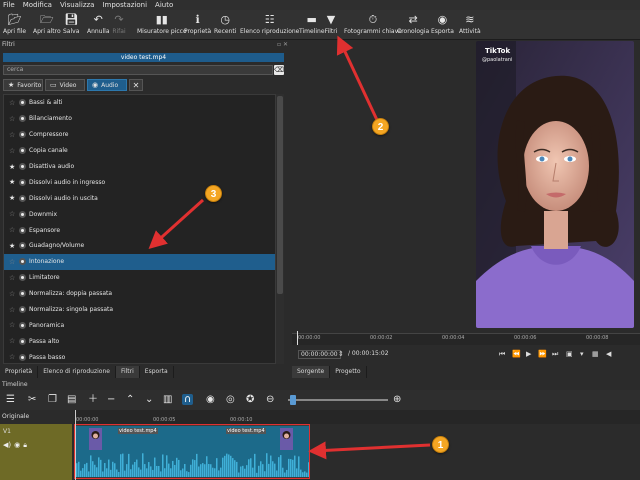 This screenshot has height=480, width=640. I want to click on arrow-to-intonazione, so click(176, 224).